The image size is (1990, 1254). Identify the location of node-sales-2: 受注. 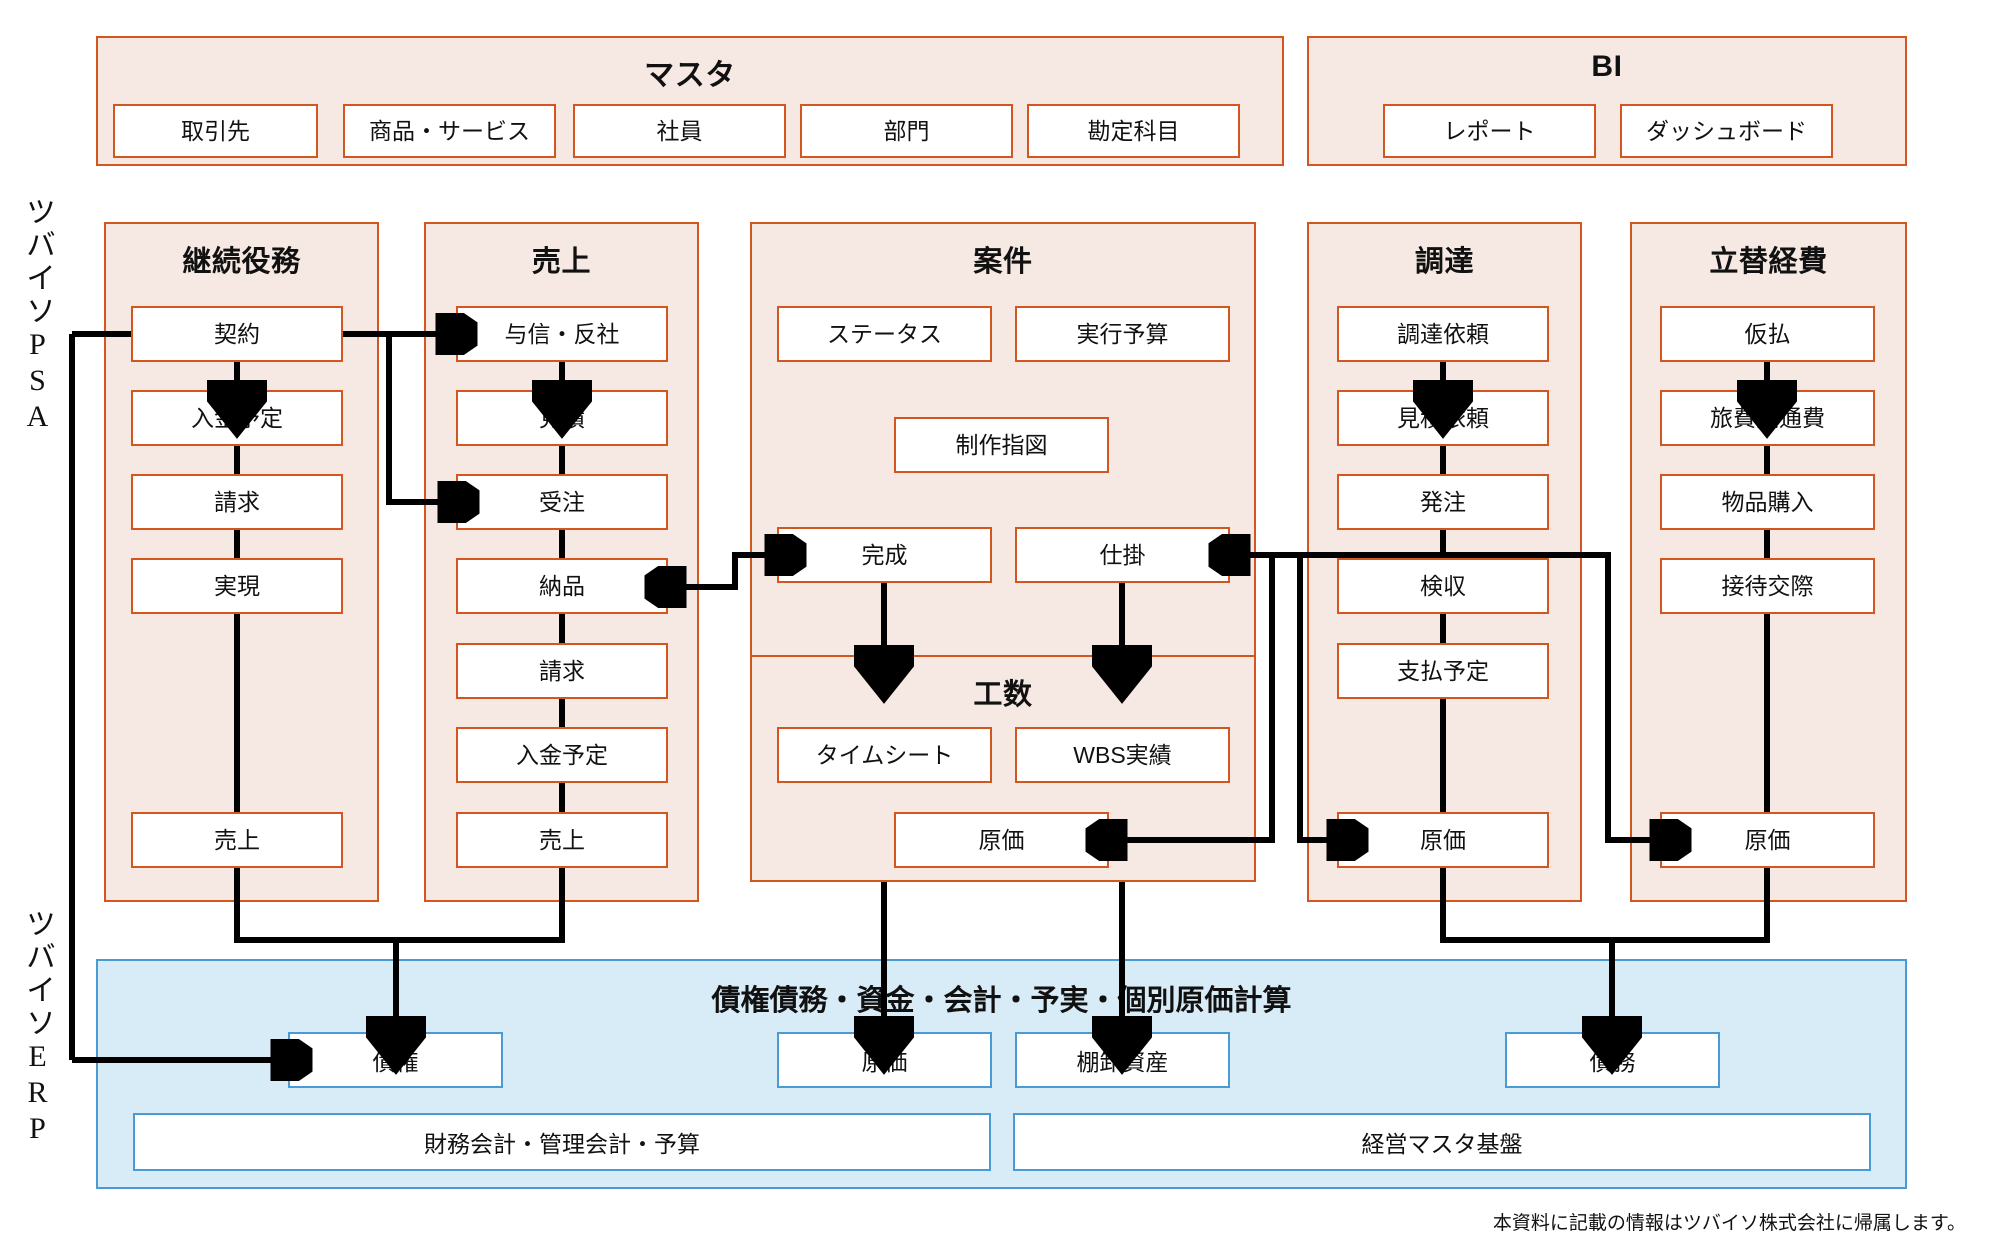
(562, 502).